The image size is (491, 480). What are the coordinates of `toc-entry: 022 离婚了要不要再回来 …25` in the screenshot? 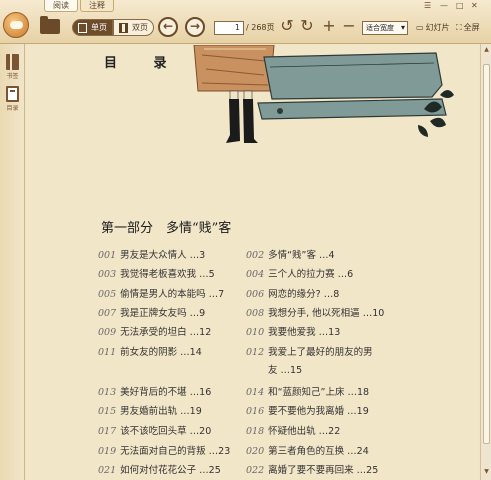 It's located at (312, 470).